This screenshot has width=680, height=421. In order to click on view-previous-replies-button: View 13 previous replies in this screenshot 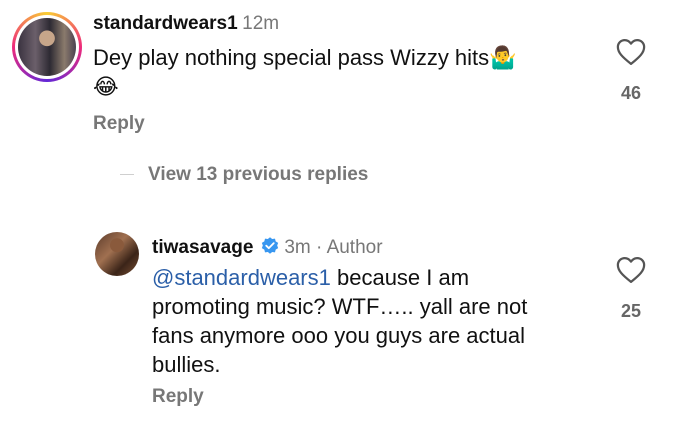, I will do `click(258, 175)`.